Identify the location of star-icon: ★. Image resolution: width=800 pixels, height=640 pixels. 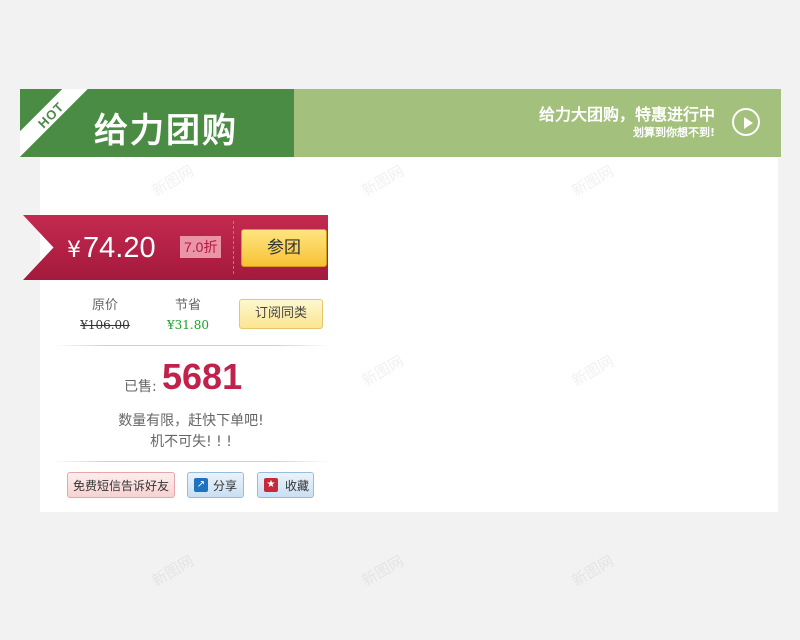
(271, 485).